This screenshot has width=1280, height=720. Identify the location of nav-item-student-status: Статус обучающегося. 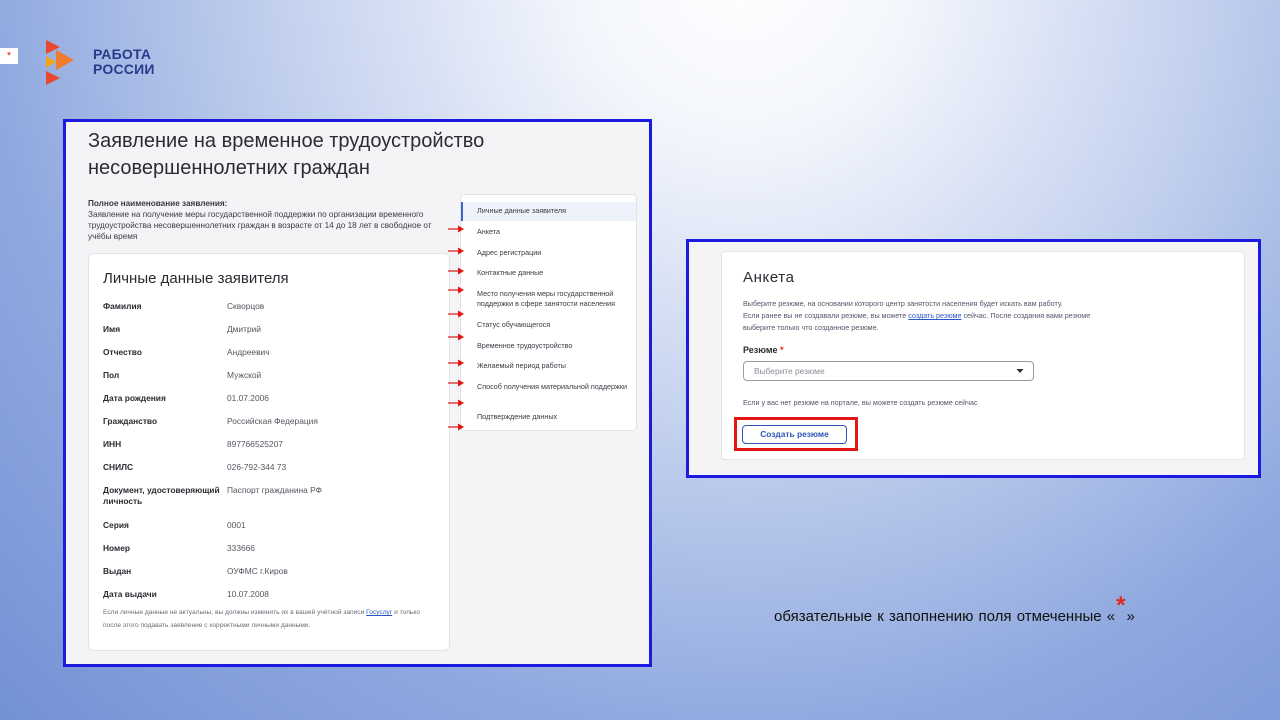
(548, 325).